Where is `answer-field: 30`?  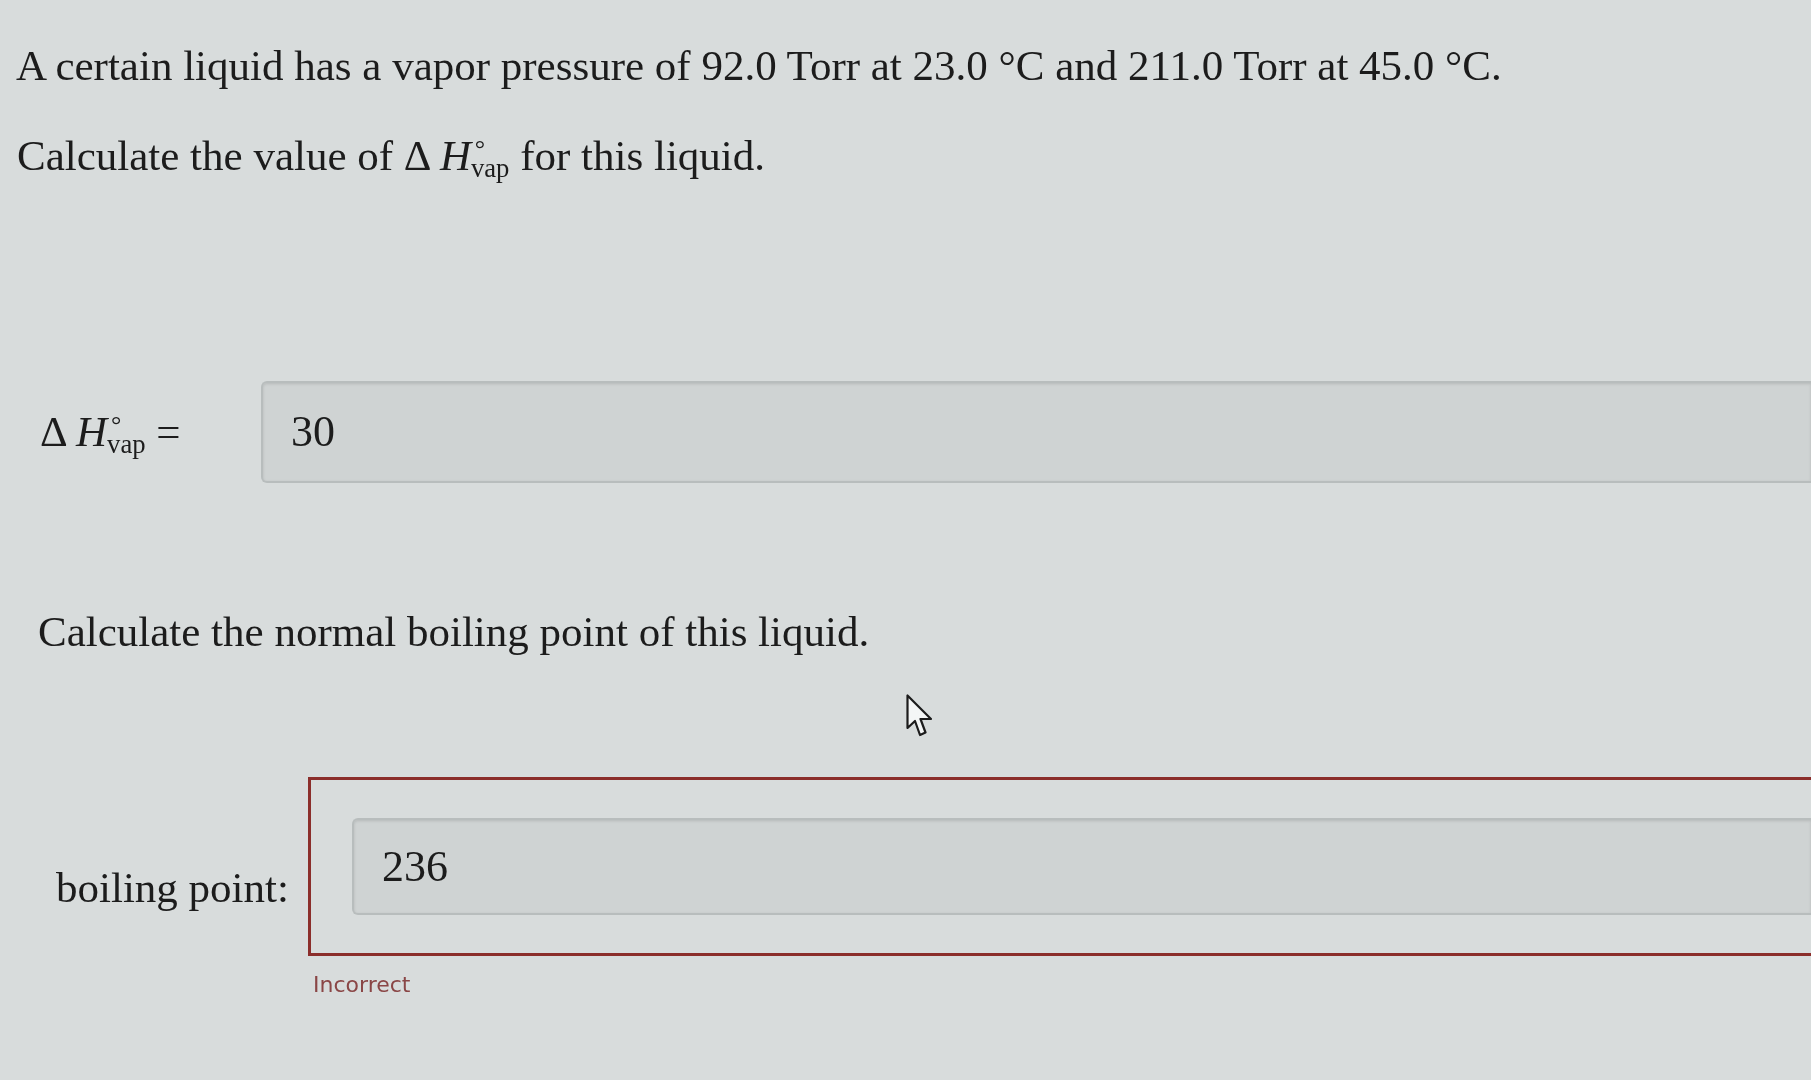
answer-field: 30 is located at coordinates (1036, 432).